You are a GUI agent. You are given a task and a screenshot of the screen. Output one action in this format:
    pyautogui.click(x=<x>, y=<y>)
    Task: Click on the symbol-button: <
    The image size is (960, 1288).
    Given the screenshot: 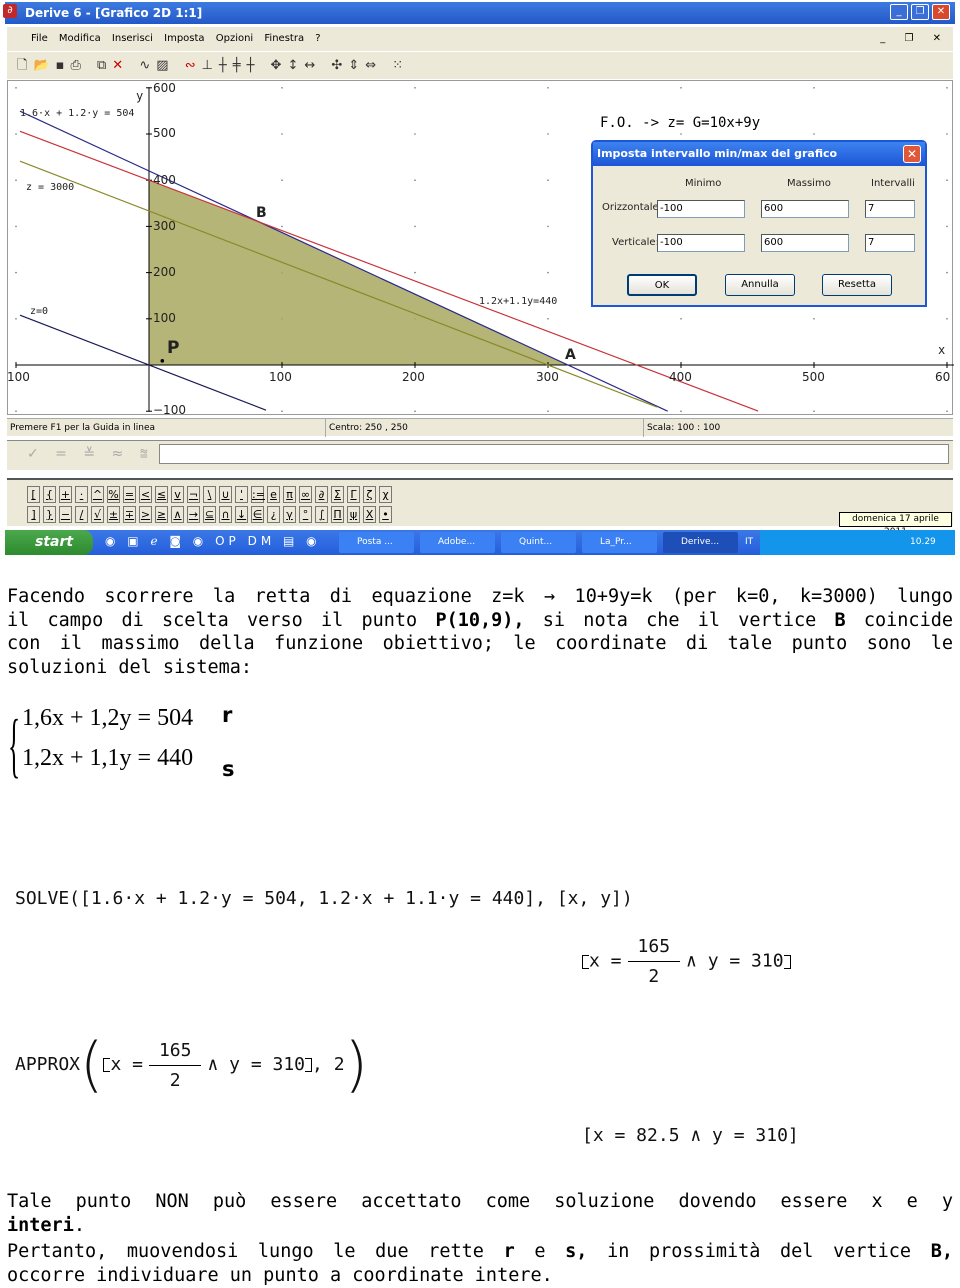 What is the action you would take?
    pyautogui.click(x=145, y=494)
    